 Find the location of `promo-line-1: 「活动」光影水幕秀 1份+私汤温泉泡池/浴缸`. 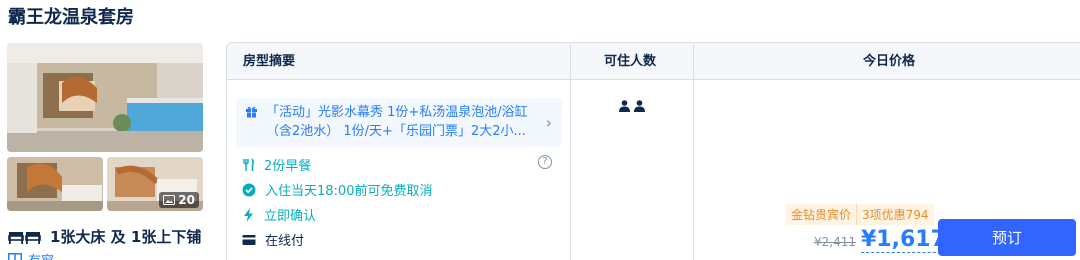

promo-line-1: 「活动」光影水幕秀 1份+私汤温泉泡池/浴缸 is located at coordinates (397, 112).